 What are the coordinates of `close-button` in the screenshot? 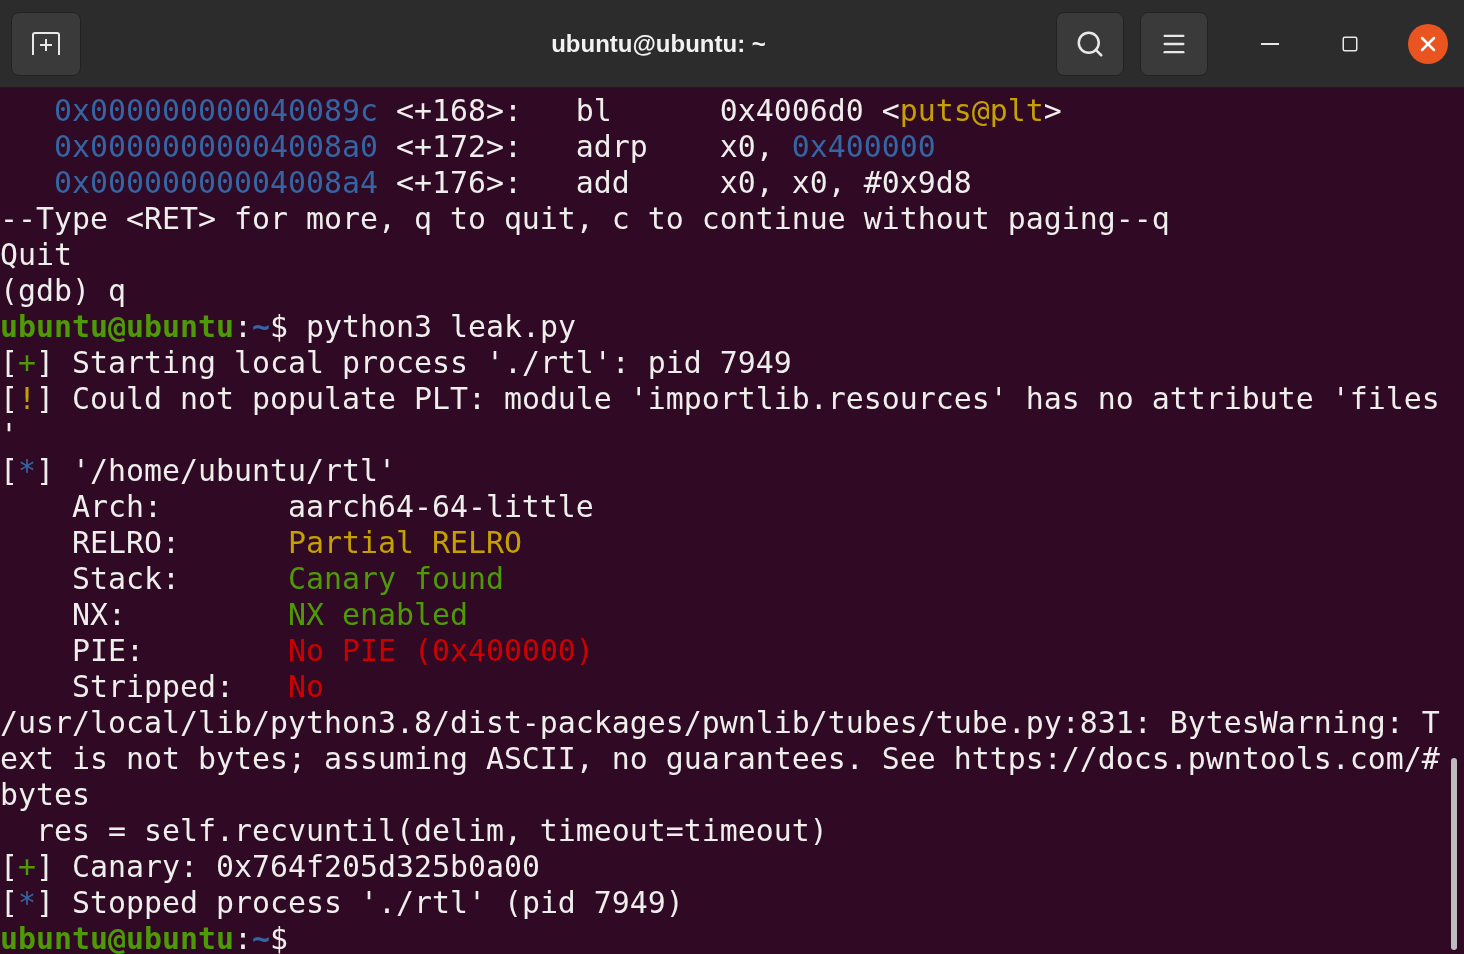 It's located at (1428, 43).